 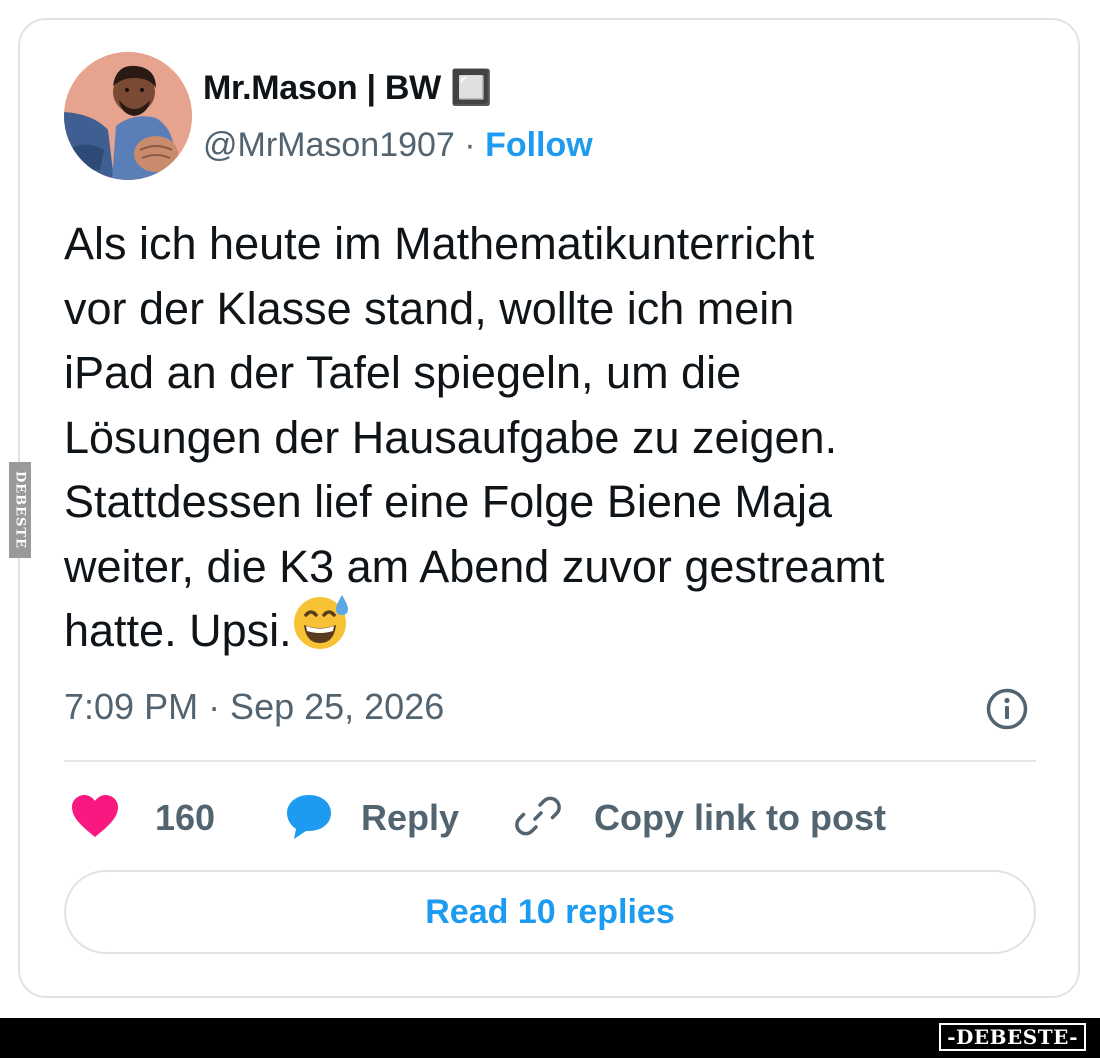 What do you see at coordinates (539, 145) in the screenshot?
I see `follow-button: Follow` at bounding box center [539, 145].